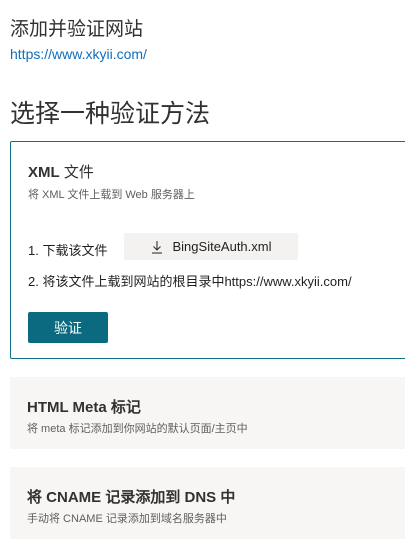 Image resolution: width=405 pixels, height=542 pixels. Describe the element at coordinates (77, 29) in the screenshot. I see `page-title: 添加并验证网站` at that location.